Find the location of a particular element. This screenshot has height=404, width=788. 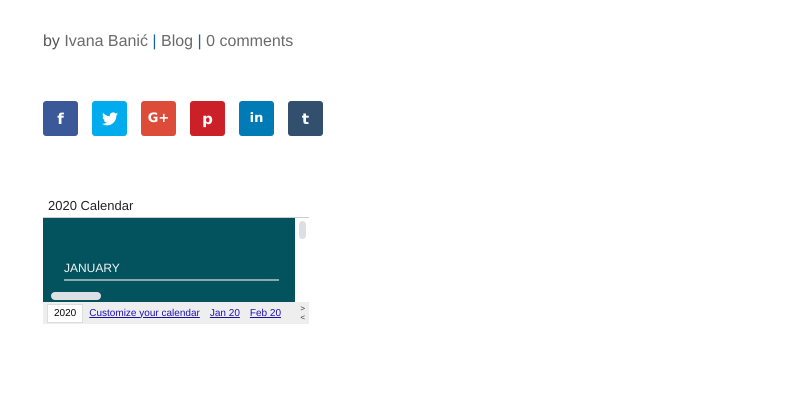

googleplus-share-button: G+ is located at coordinates (158, 118).